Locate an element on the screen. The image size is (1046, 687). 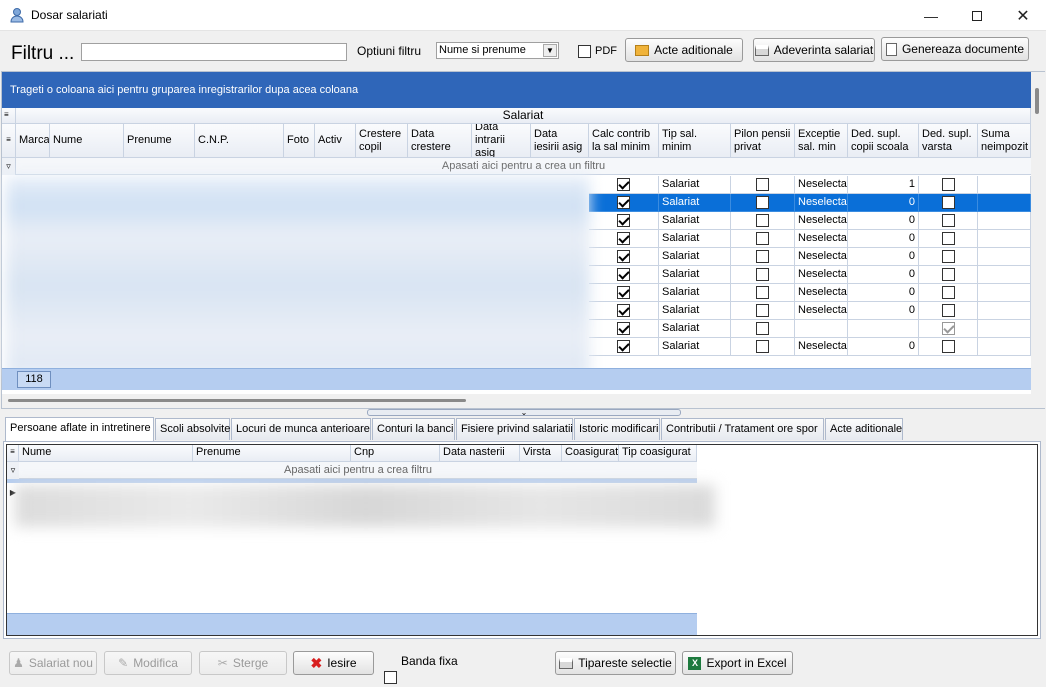
tab: Locuri de munca anterioare is located at coordinates (301, 429).